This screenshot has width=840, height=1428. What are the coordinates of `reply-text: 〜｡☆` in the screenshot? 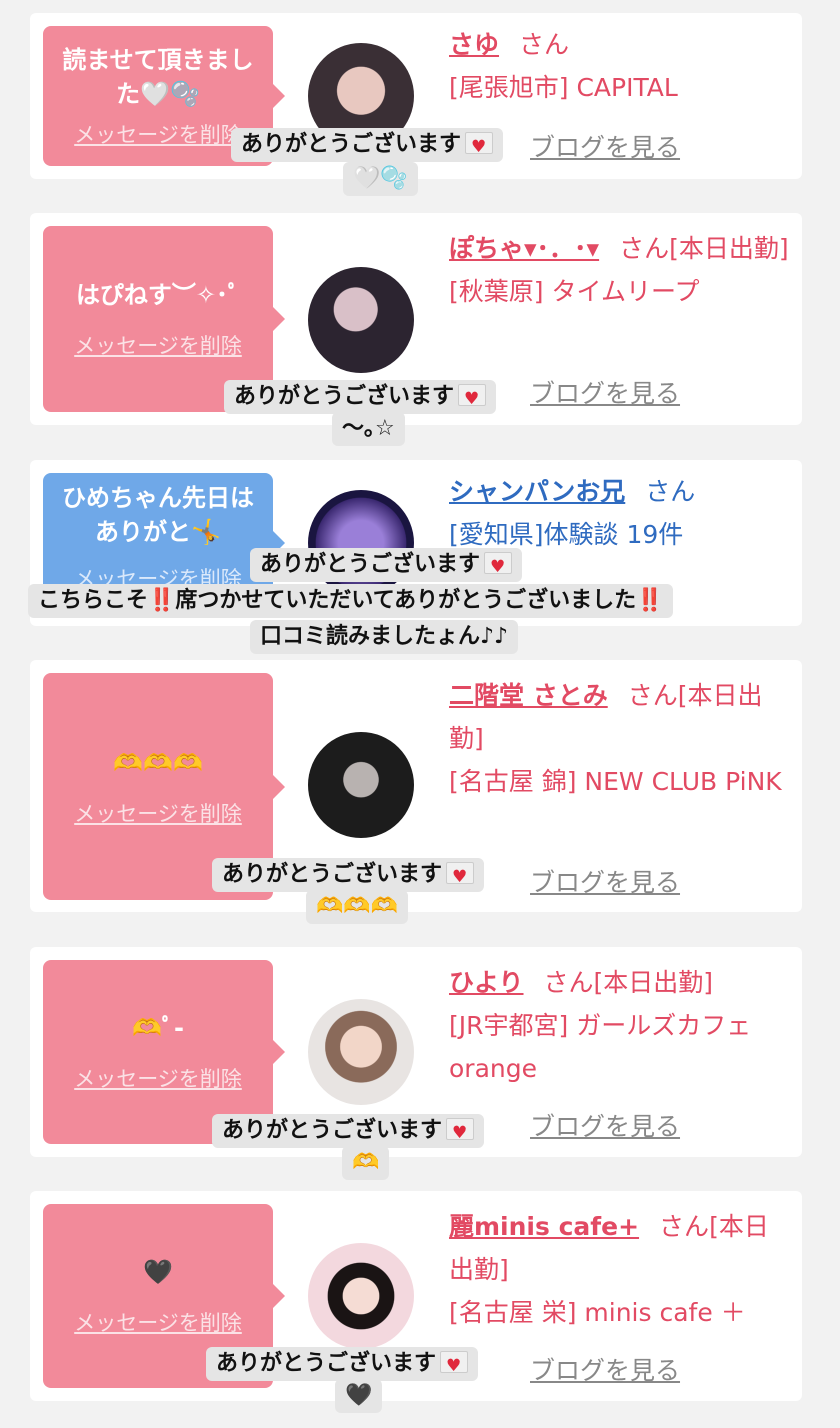 It's located at (368, 428).